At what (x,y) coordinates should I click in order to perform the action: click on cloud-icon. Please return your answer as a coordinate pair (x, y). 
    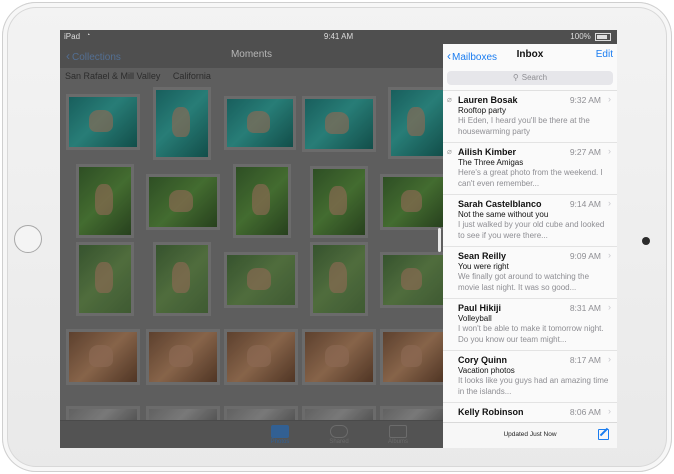
    Looking at the image, I should click on (339, 431).